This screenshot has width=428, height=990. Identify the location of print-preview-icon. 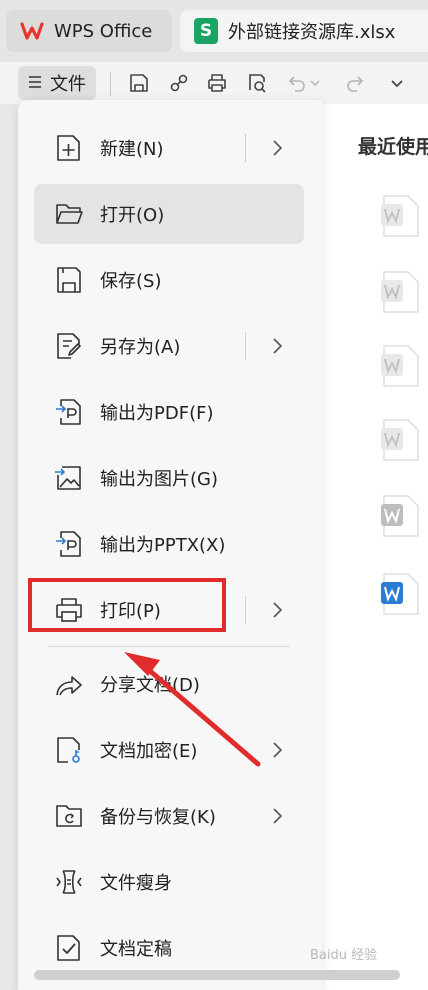
(257, 83).